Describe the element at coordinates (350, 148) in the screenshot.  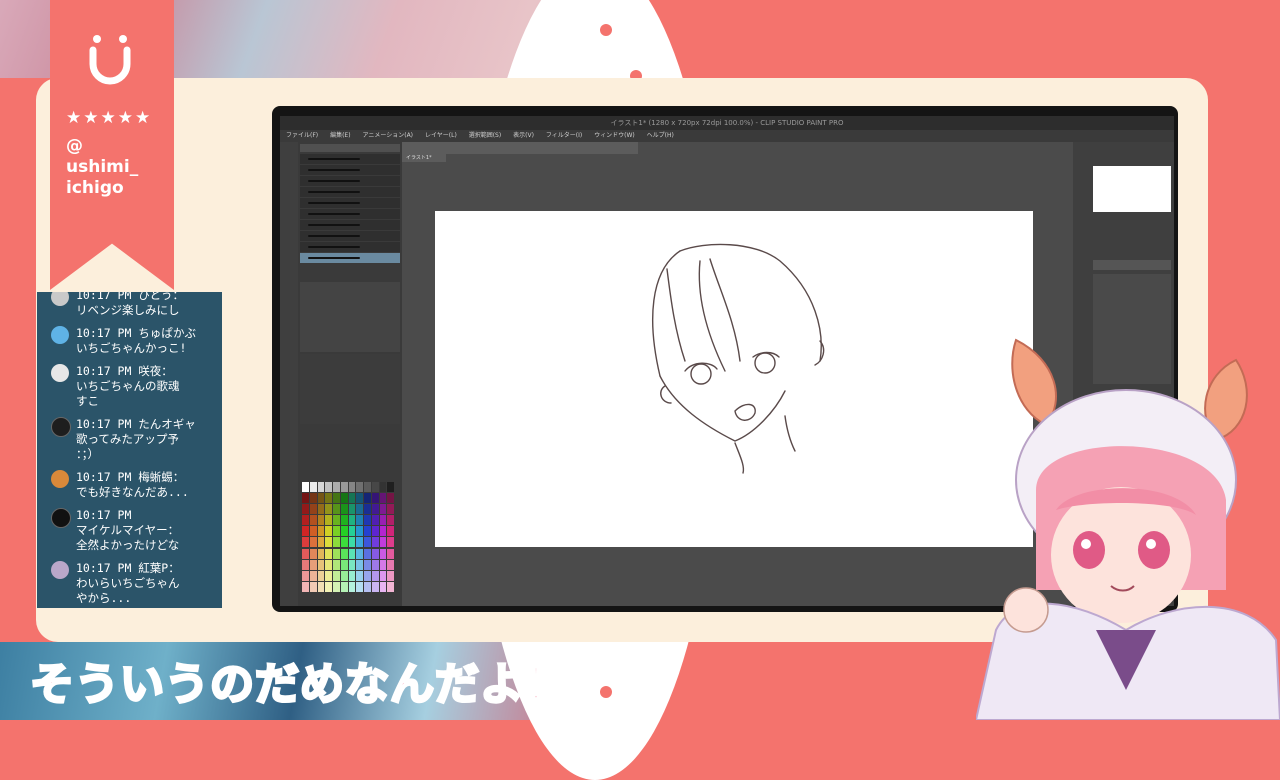
I see `sub-tool-tabs` at that location.